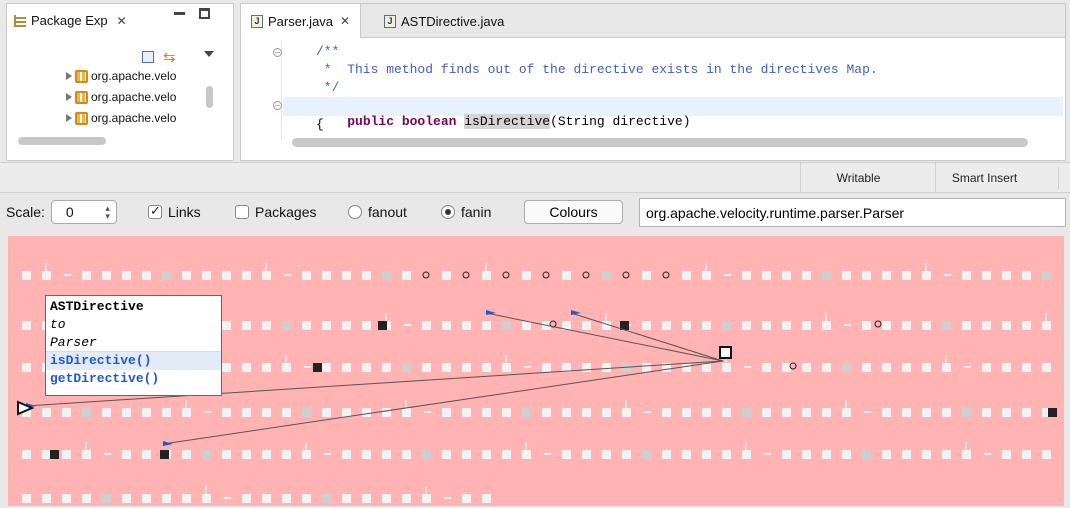 The width and height of the screenshot is (1070, 508). What do you see at coordinates (320, 124) in the screenshot?
I see `code-line: {` at bounding box center [320, 124].